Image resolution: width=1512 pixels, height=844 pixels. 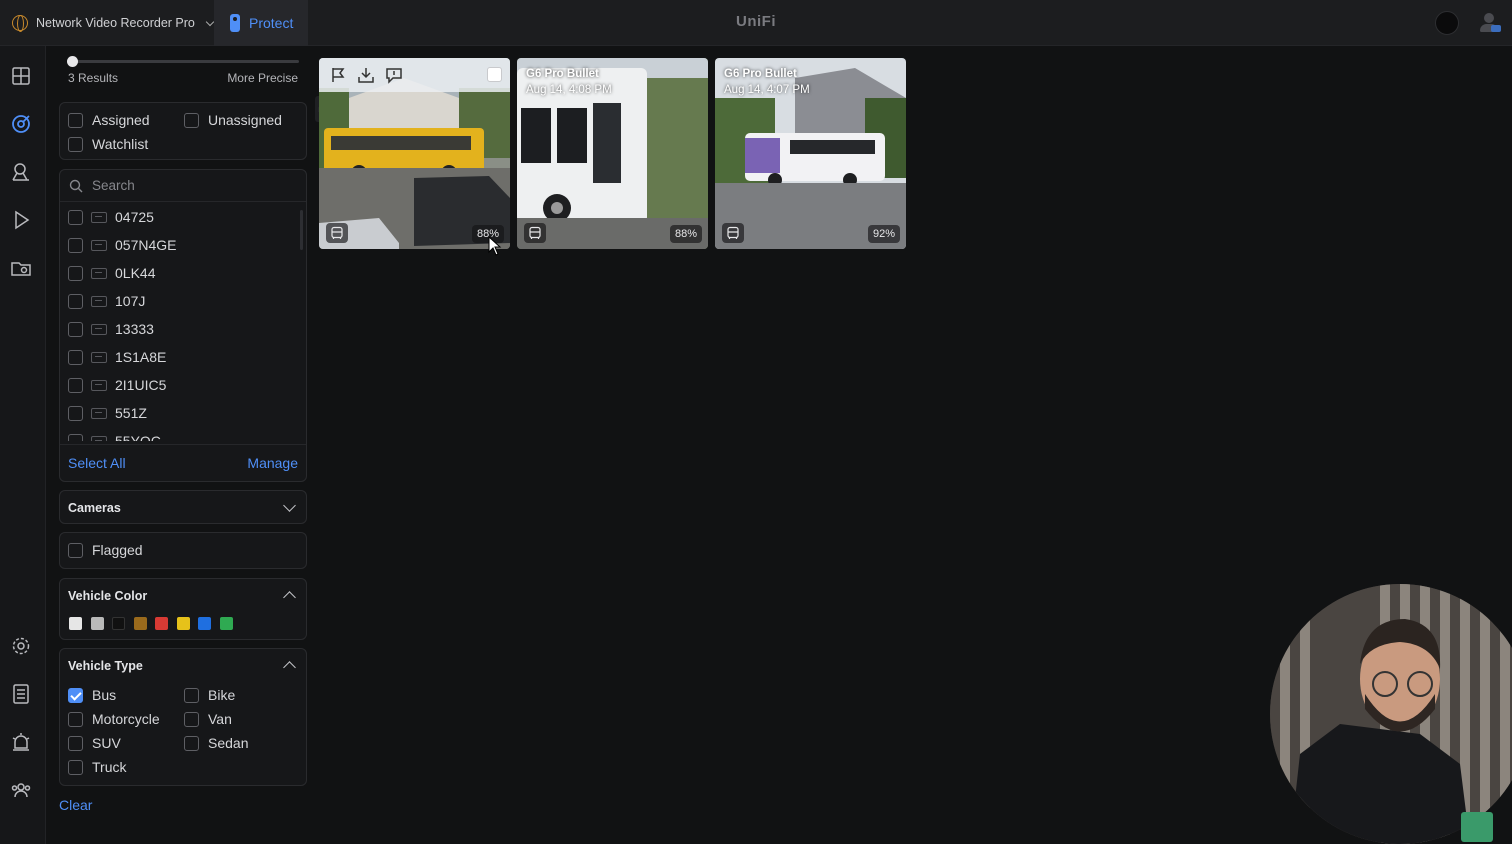 I want to click on card-hover-toolbar, so click(x=414, y=75).